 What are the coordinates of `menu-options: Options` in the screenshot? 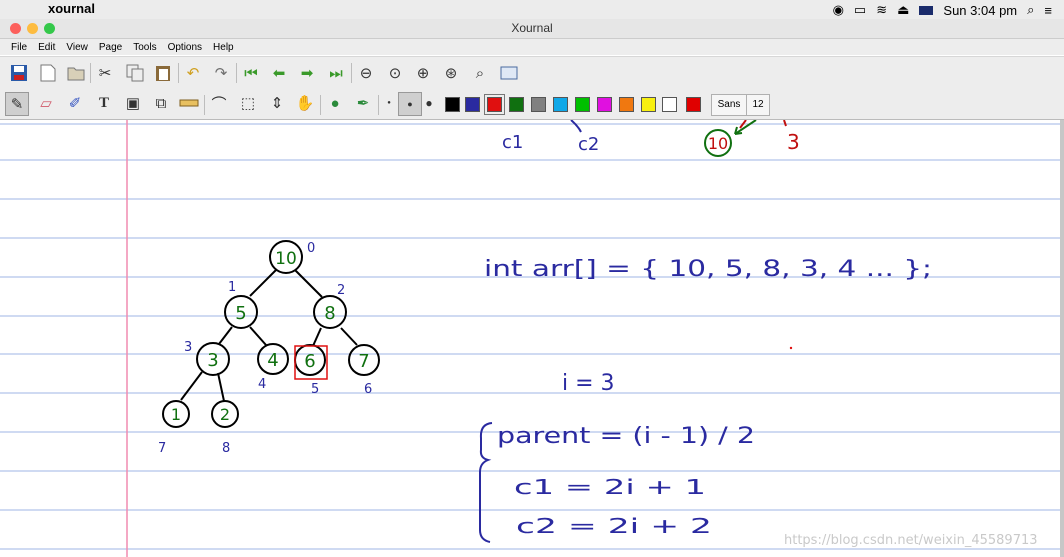 It's located at (185, 47).